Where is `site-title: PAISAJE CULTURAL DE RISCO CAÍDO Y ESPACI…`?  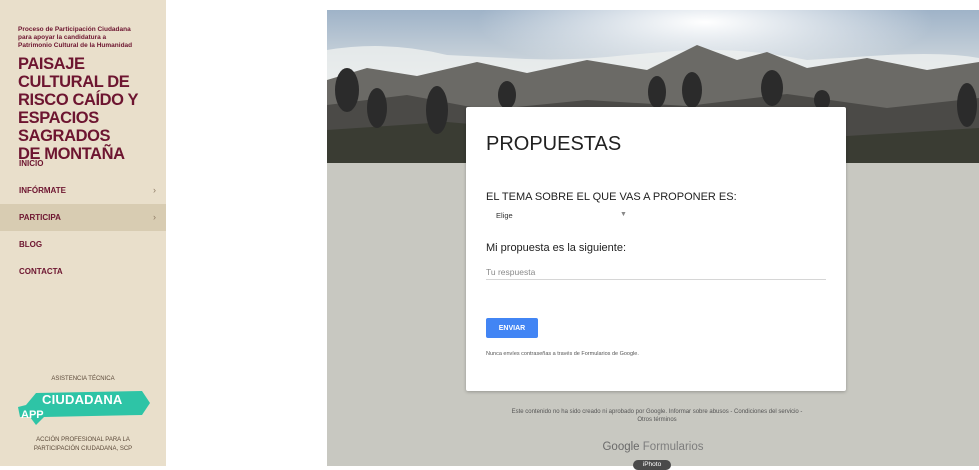 site-title: PAISAJE CULTURAL DE RISCO CAÍDO Y ESPACI… is located at coordinates (92, 109).